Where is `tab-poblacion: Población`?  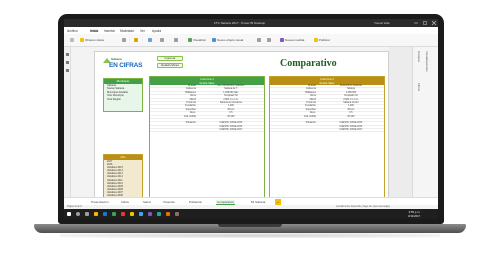 tab-poblacion: Población is located at coordinates (195, 202).